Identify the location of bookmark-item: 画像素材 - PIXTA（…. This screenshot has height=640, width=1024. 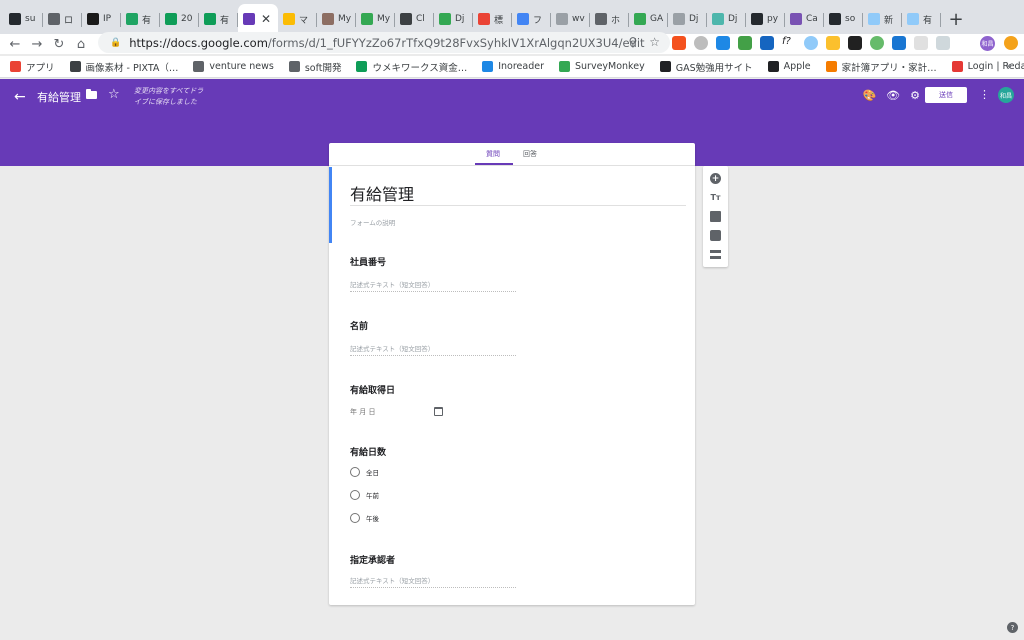
(124, 67).